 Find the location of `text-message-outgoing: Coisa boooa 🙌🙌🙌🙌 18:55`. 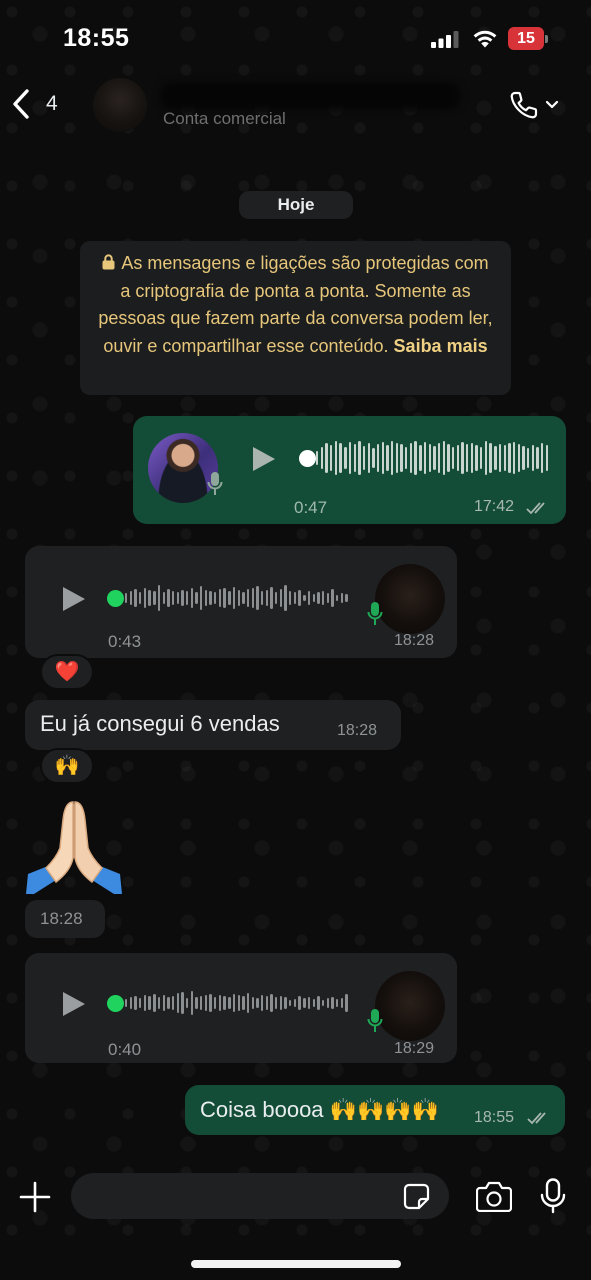

text-message-outgoing: Coisa boooa 🙌🙌🙌🙌 18:55 is located at coordinates (375, 1110).